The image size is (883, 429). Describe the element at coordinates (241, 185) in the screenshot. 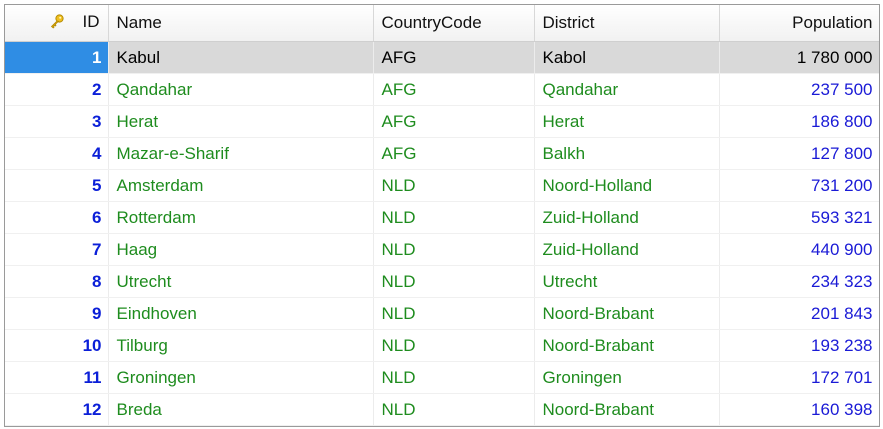

I see `cell-name: Amsterdam` at that location.